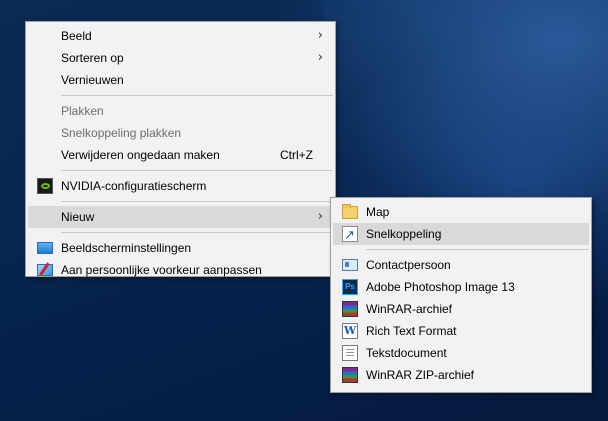 The width and height of the screenshot is (608, 421). I want to click on menu-item-label: Aan persoonlijke voorkeur aanpassen, so click(161, 270).